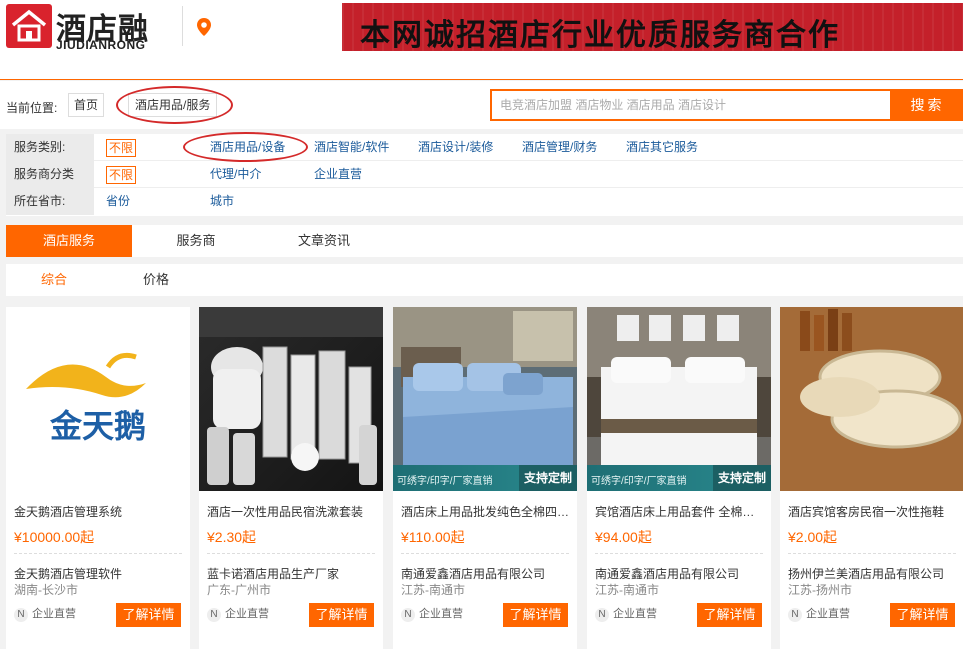 The width and height of the screenshot is (963, 649). I want to click on logo-text: 金天鹅, so click(97, 426).